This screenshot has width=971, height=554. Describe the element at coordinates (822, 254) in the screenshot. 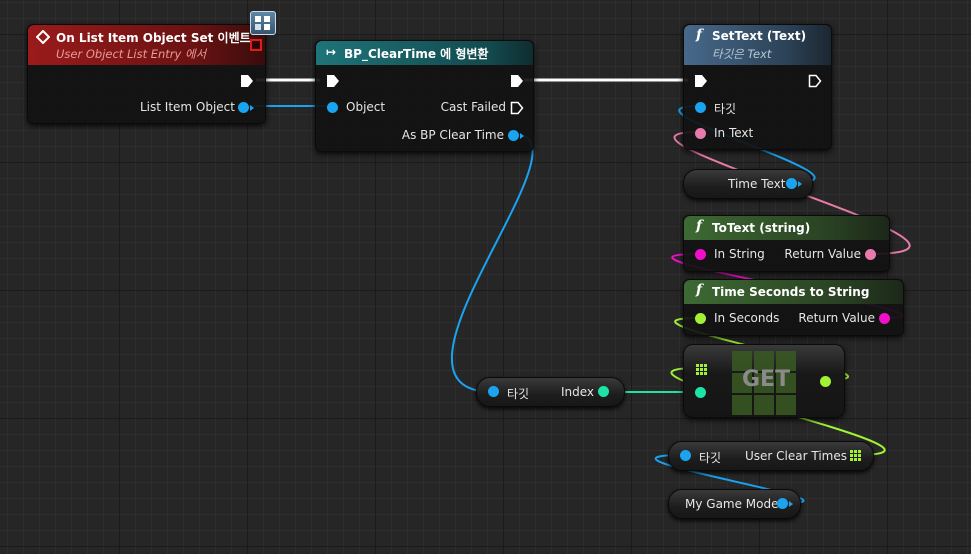

I see `totext-return-label: Return Value` at that location.